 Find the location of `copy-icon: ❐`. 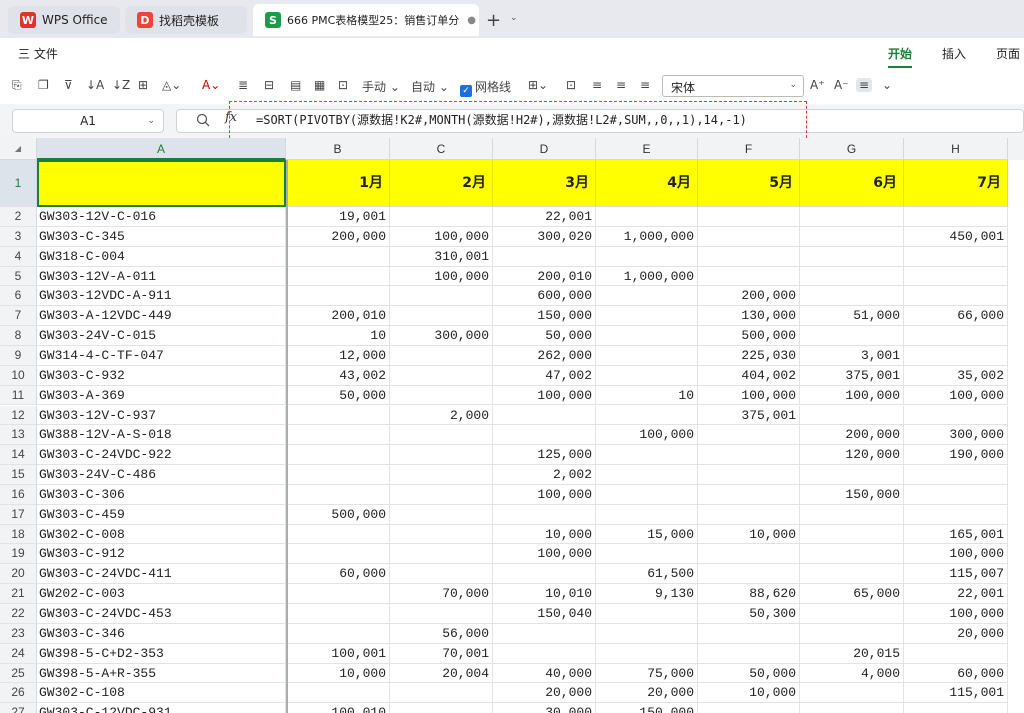

copy-icon: ❐ is located at coordinates (43, 85).